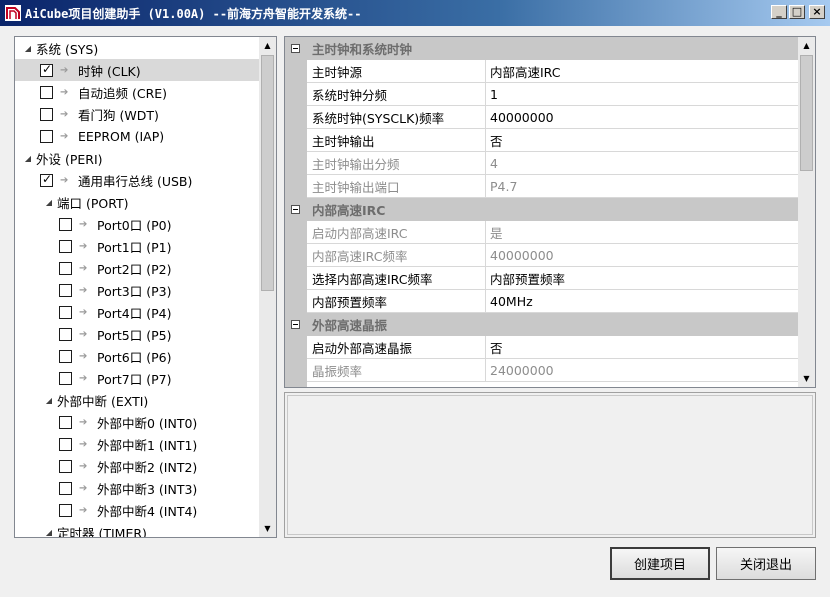  Describe the element at coordinates (137, 444) in the screenshot. I see `tree-item: ➔ 外部中断1 (INT1)` at that location.